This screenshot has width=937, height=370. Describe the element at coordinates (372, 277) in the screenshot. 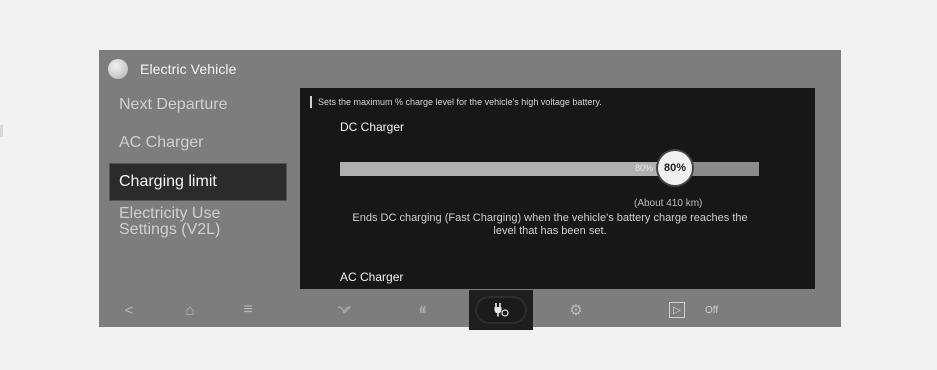

I see `ac-charger-title: AC Charger` at that location.